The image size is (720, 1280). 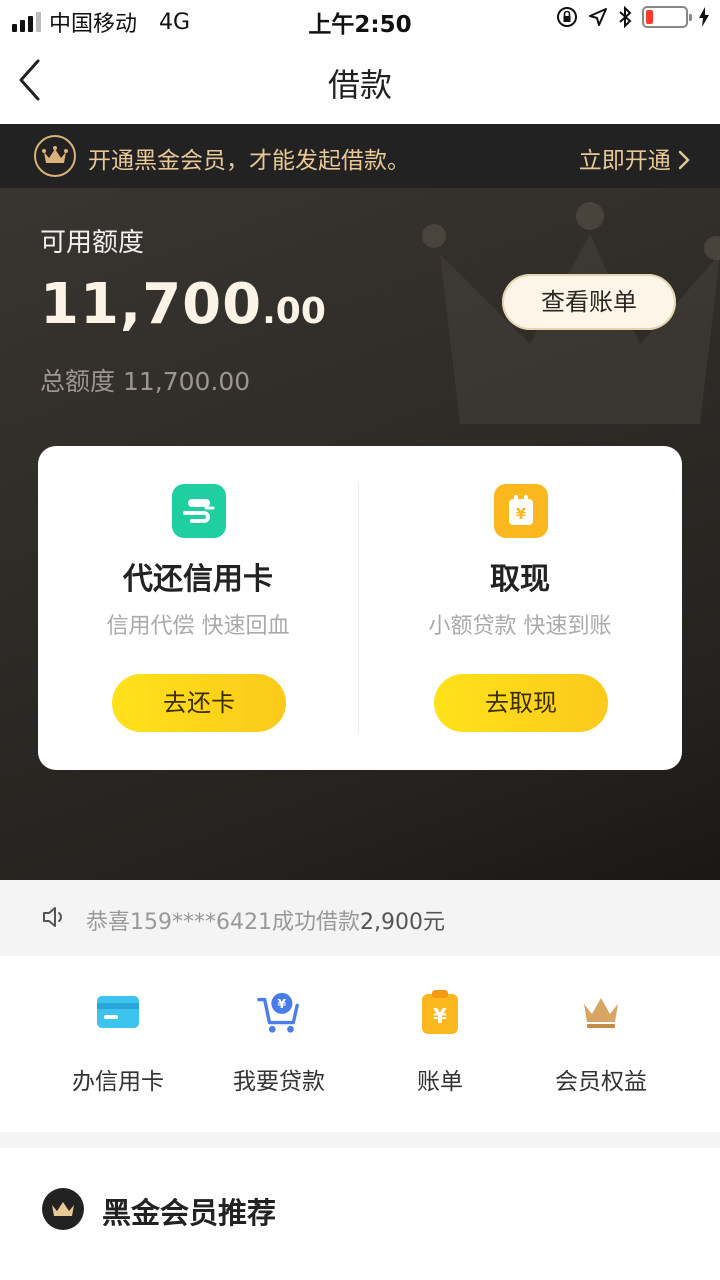 I want to click on loan-notice-text: 恭喜159****6421成功借款2,900元, so click(x=265, y=920).